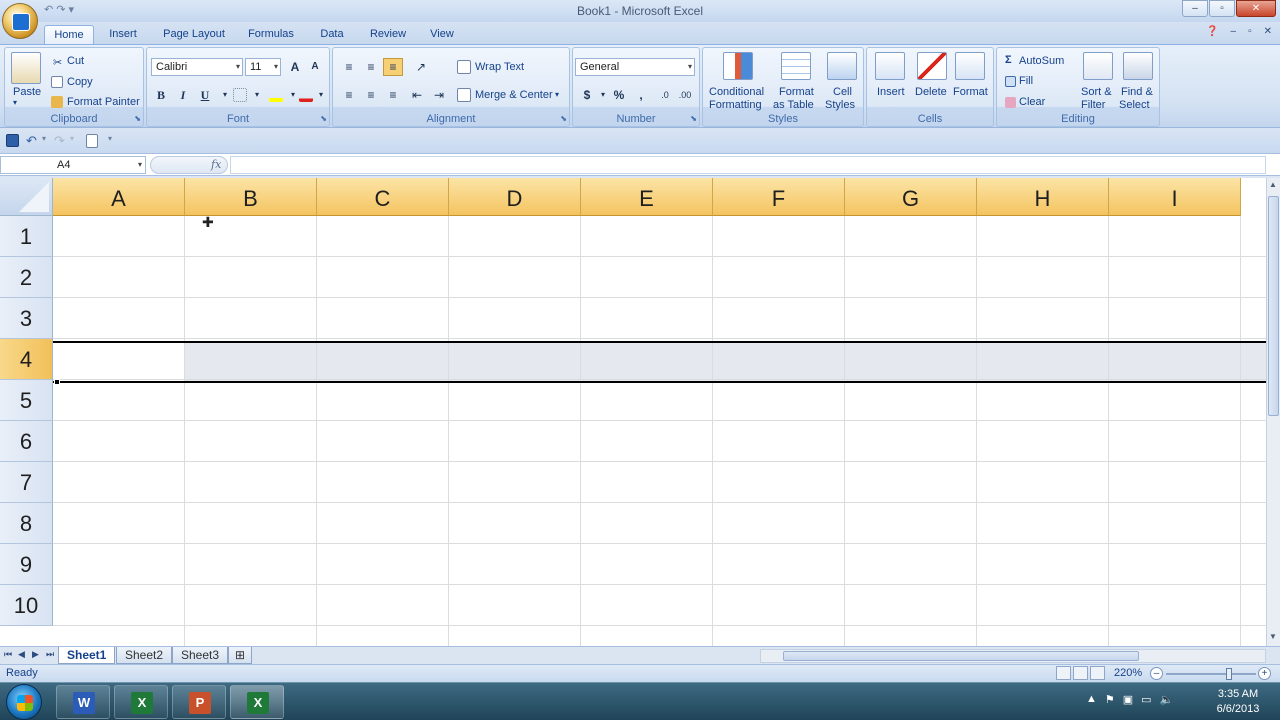  I want to click on format-as-table-label: Format, so click(796, 92).